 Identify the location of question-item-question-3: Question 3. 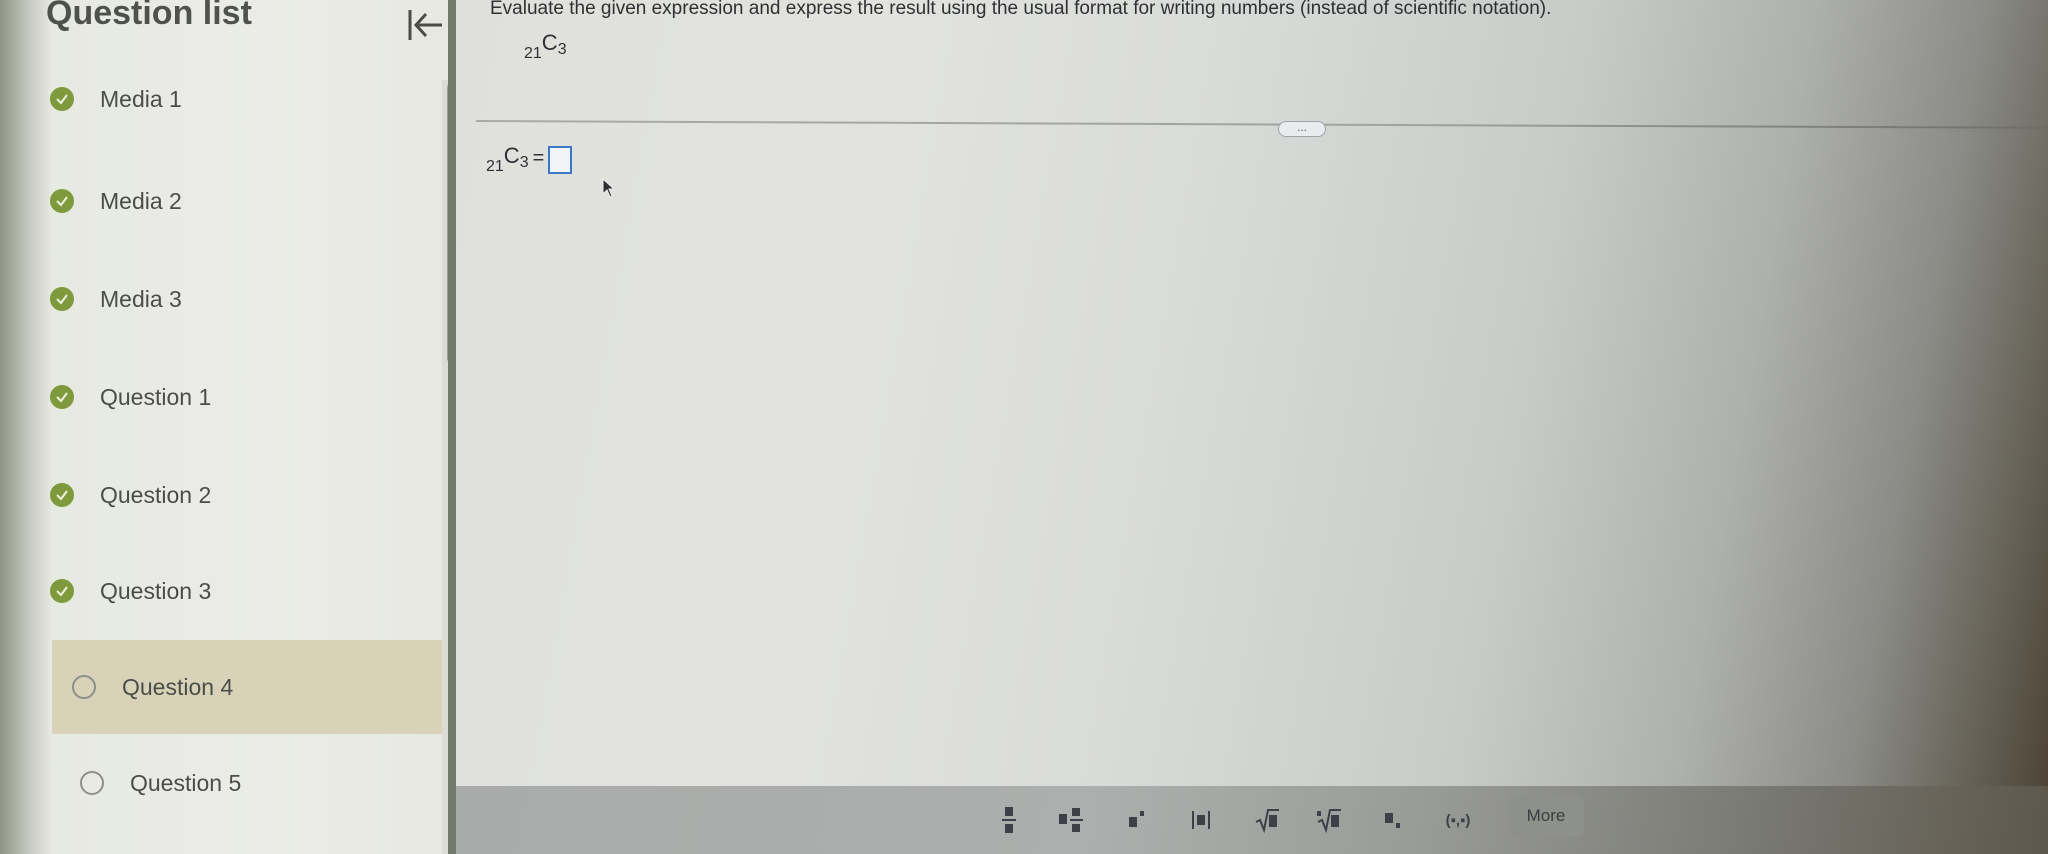
(249, 591).